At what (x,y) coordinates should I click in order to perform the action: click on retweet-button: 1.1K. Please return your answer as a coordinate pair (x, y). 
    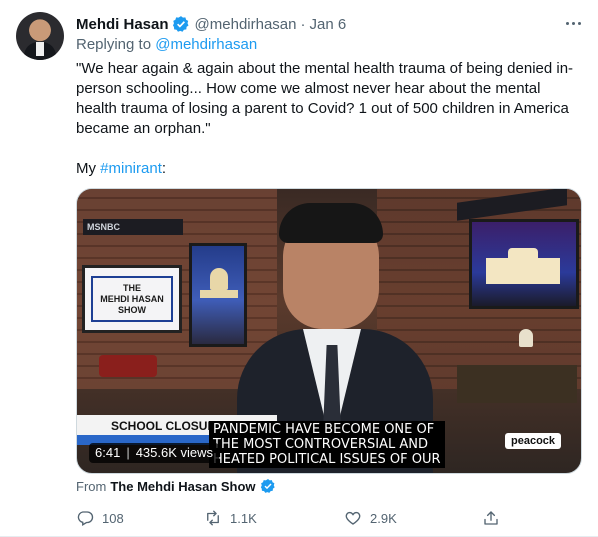
    Looking at the image, I should click on (230, 518).